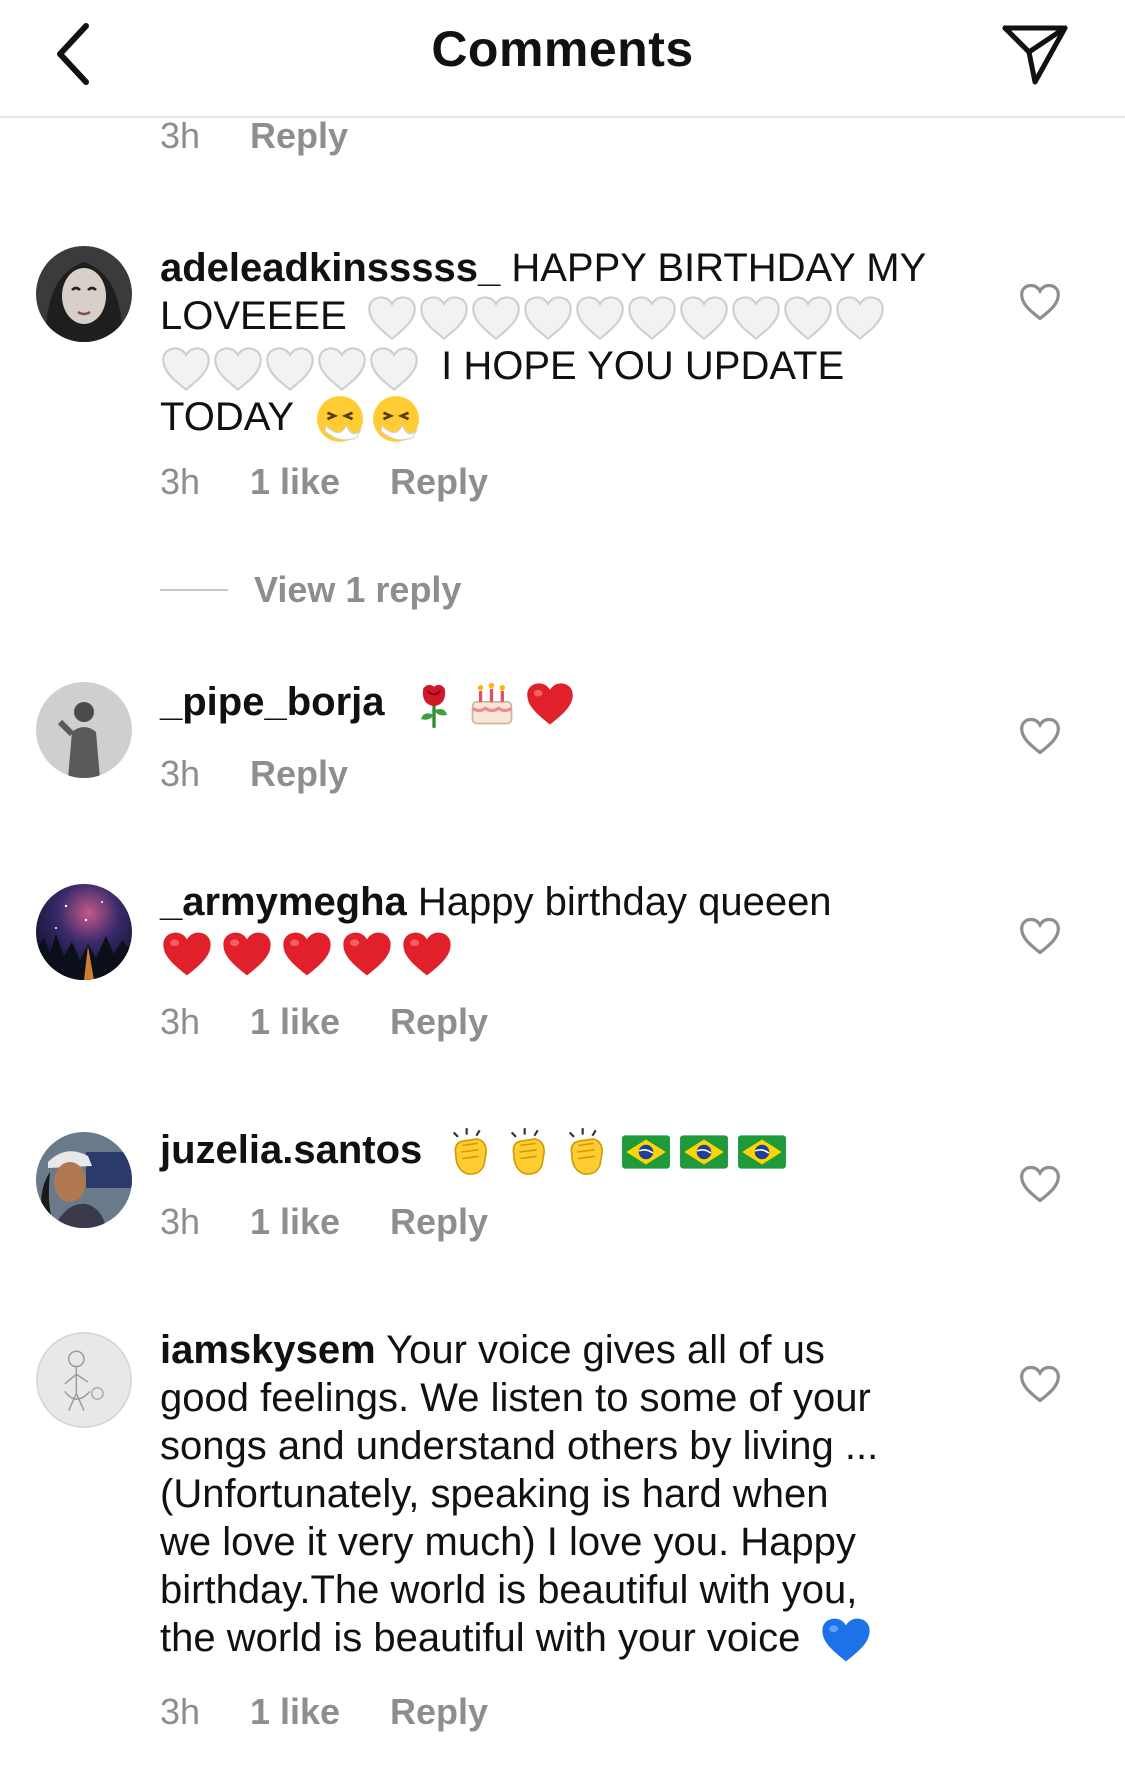 The height and width of the screenshot is (1768, 1125). I want to click on comment-text-line: TODAY, so click(227, 416).